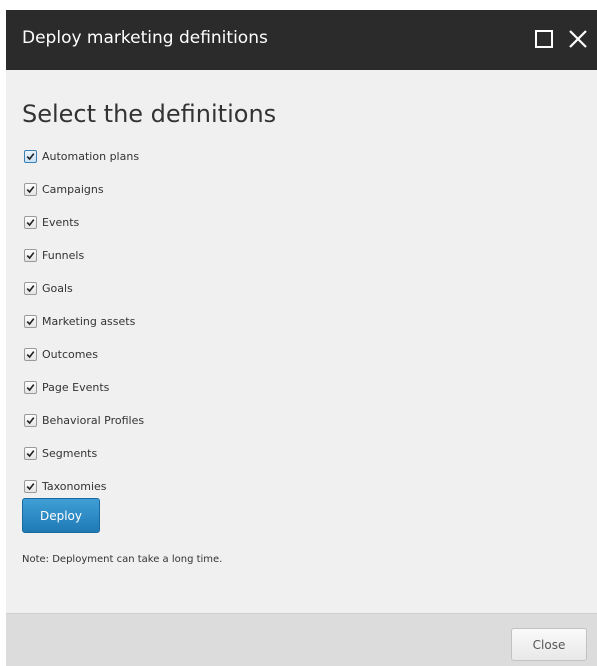 The height and width of the screenshot is (666, 597). Describe the element at coordinates (578, 39) in the screenshot. I see `close-icon` at that location.